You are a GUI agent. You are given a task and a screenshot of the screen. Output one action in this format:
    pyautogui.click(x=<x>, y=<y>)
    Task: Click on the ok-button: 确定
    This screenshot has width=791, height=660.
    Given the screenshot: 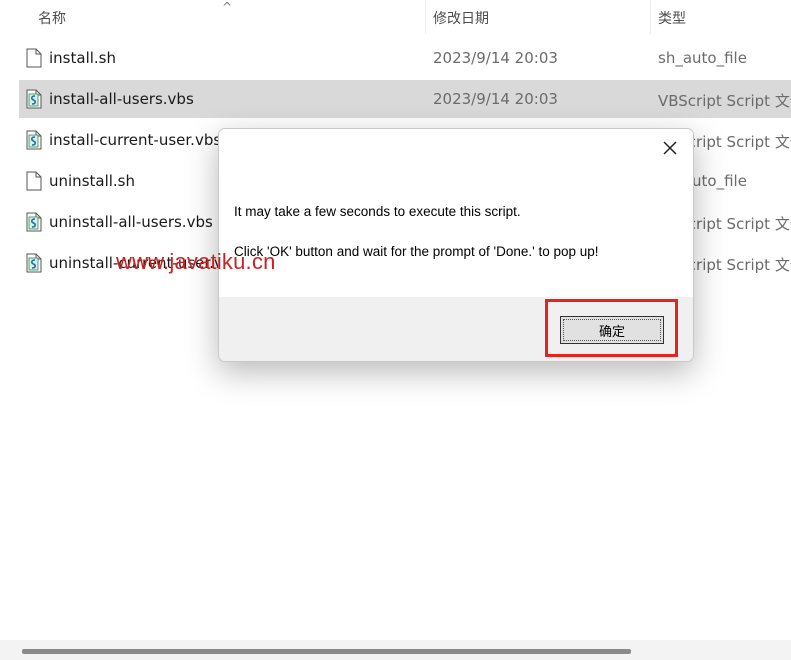 What is the action you would take?
    pyautogui.click(x=612, y=330)
    